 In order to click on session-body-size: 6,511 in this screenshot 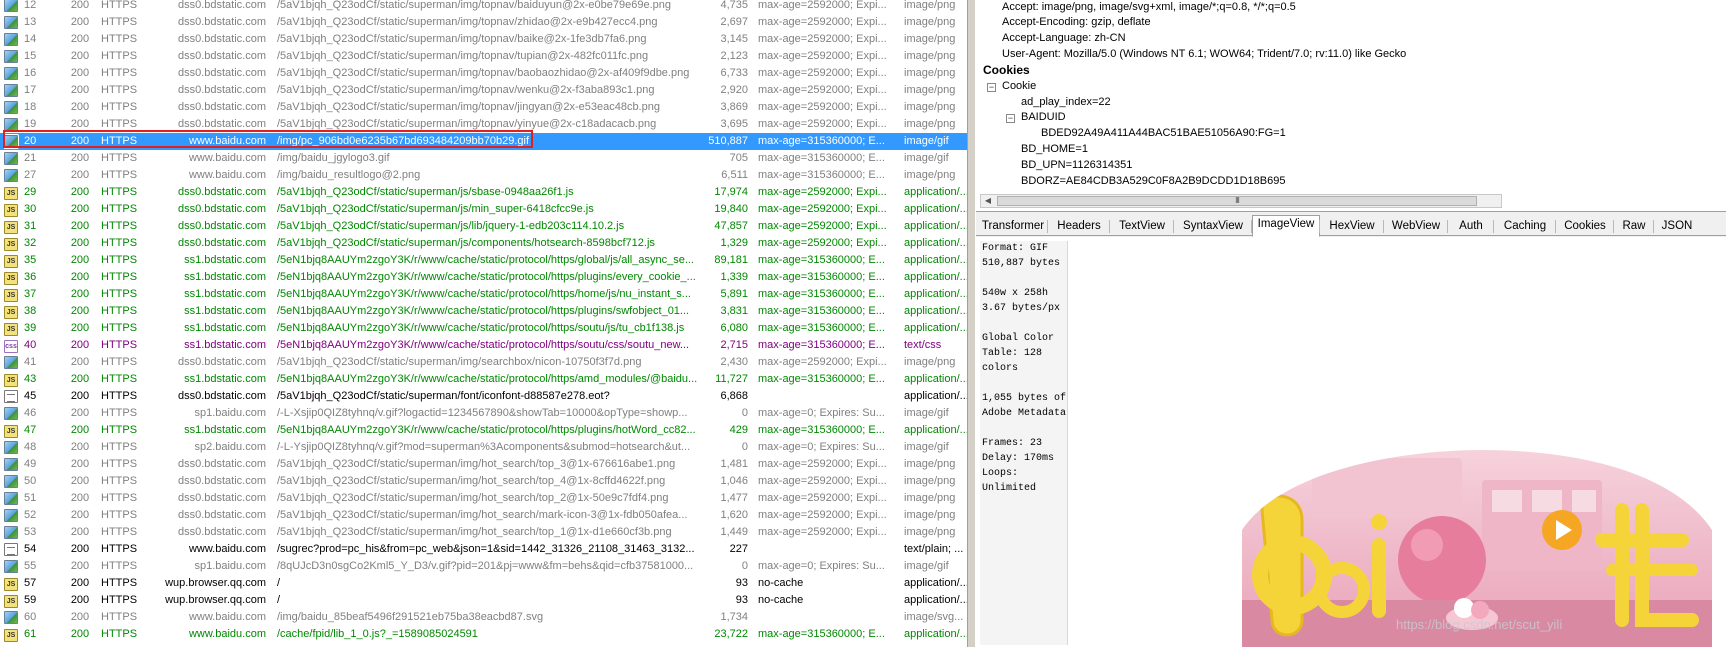, I will do `click(734, 175)`.